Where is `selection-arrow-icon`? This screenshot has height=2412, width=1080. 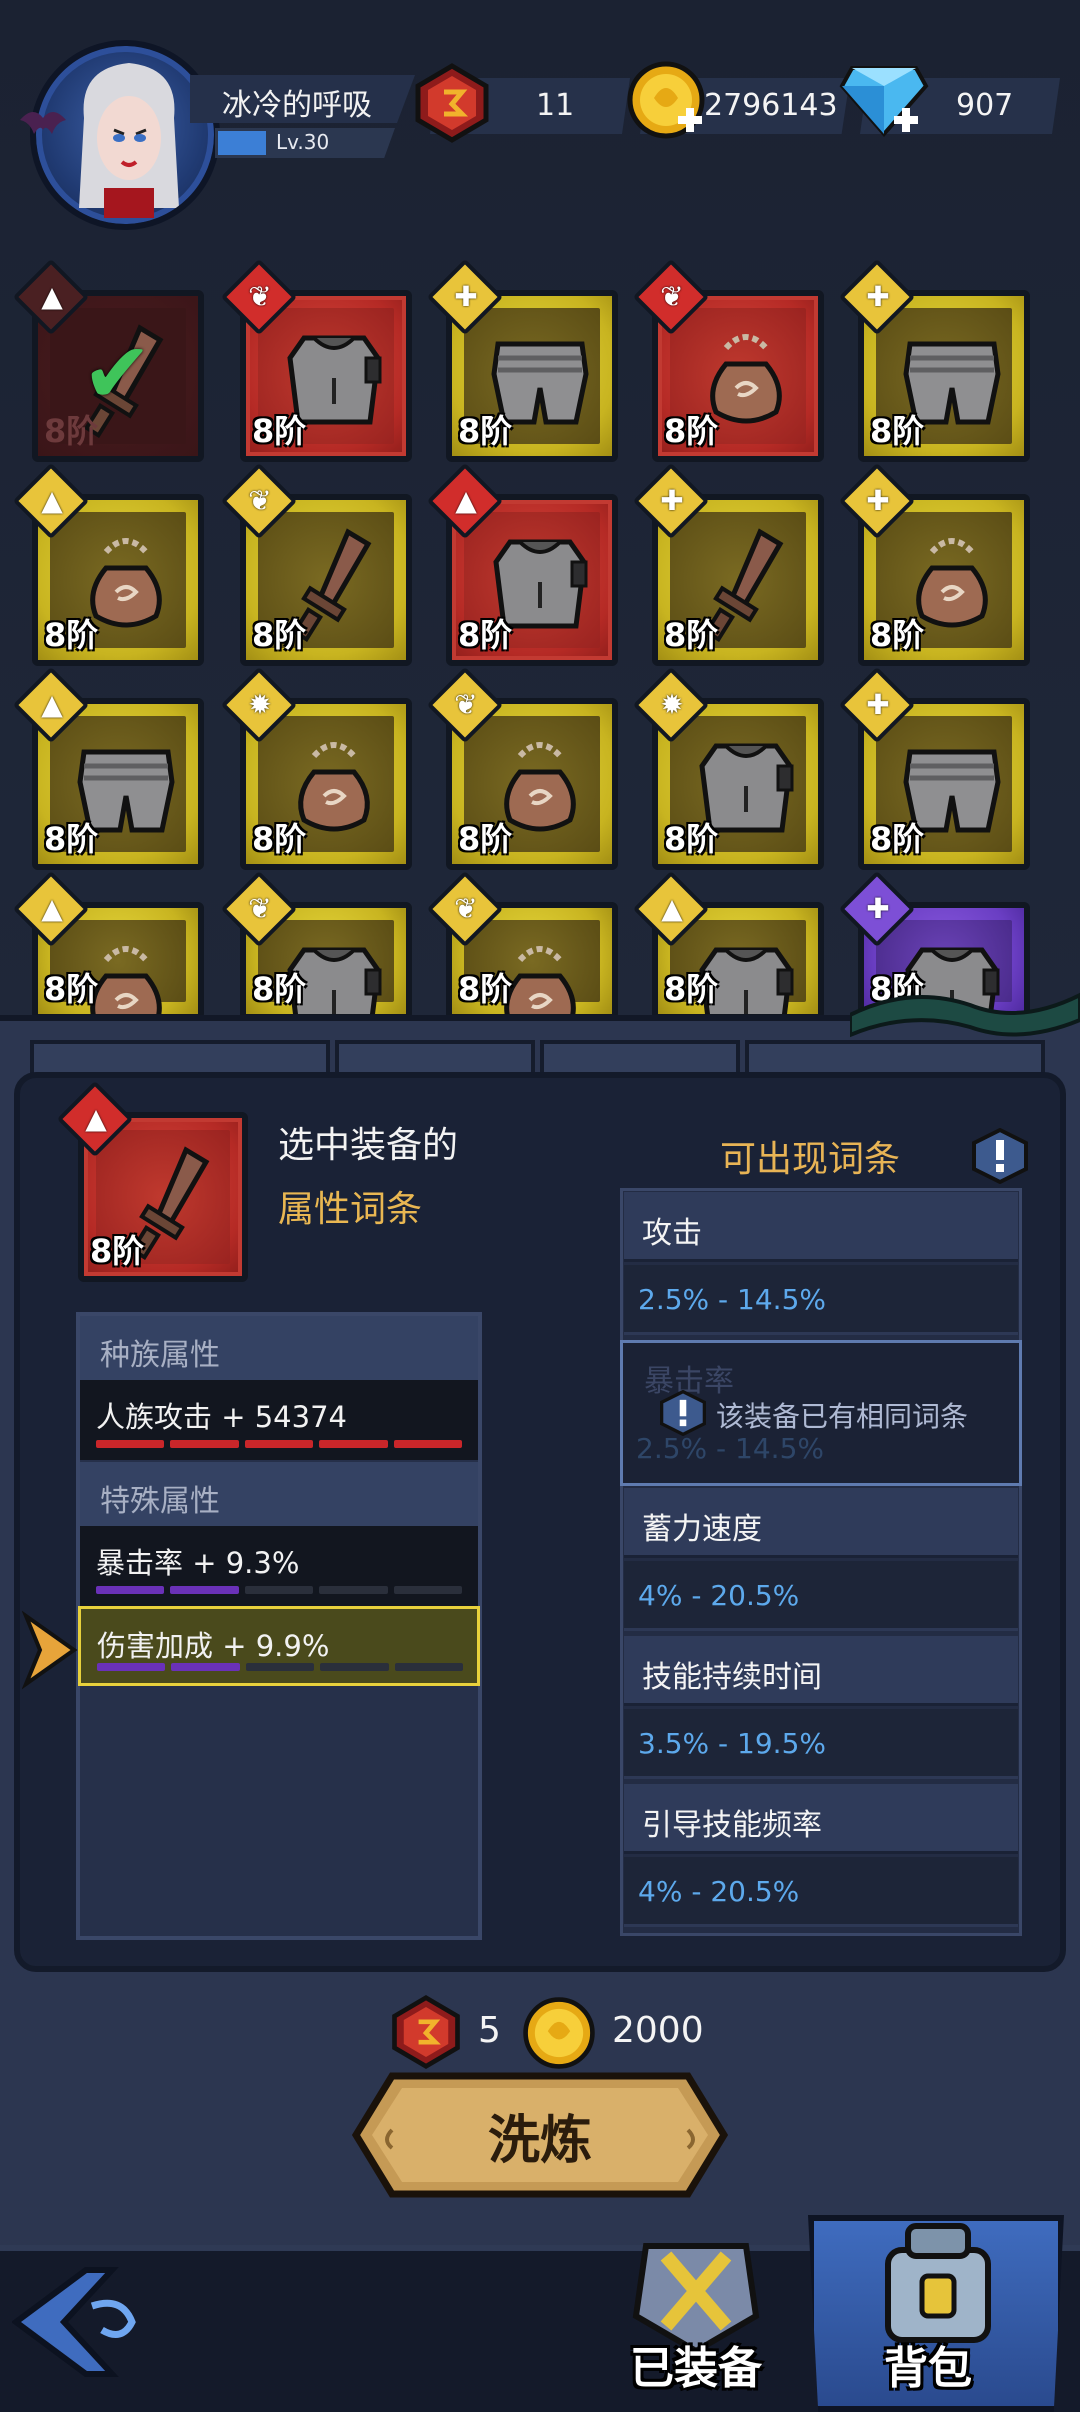
selection-arrow-icon is located at coordinates (50, 1650).